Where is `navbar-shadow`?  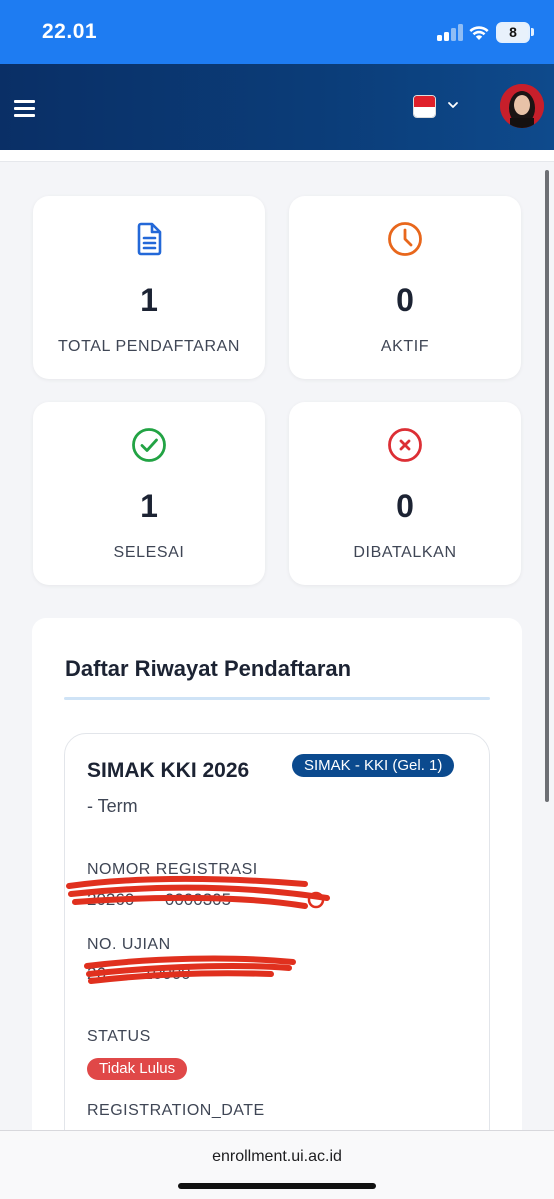
navbar-shadow is located at coordinates (277, 156).